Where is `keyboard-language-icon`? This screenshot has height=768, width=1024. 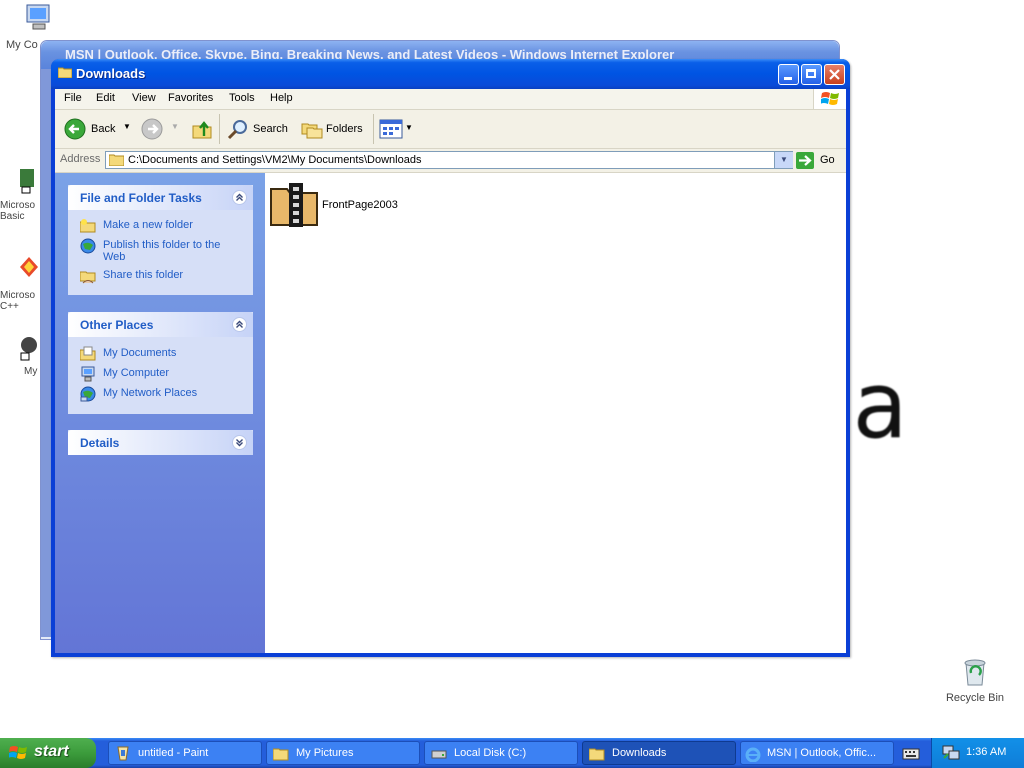
keyboard-language-icon is located at coordinates (911, 753).